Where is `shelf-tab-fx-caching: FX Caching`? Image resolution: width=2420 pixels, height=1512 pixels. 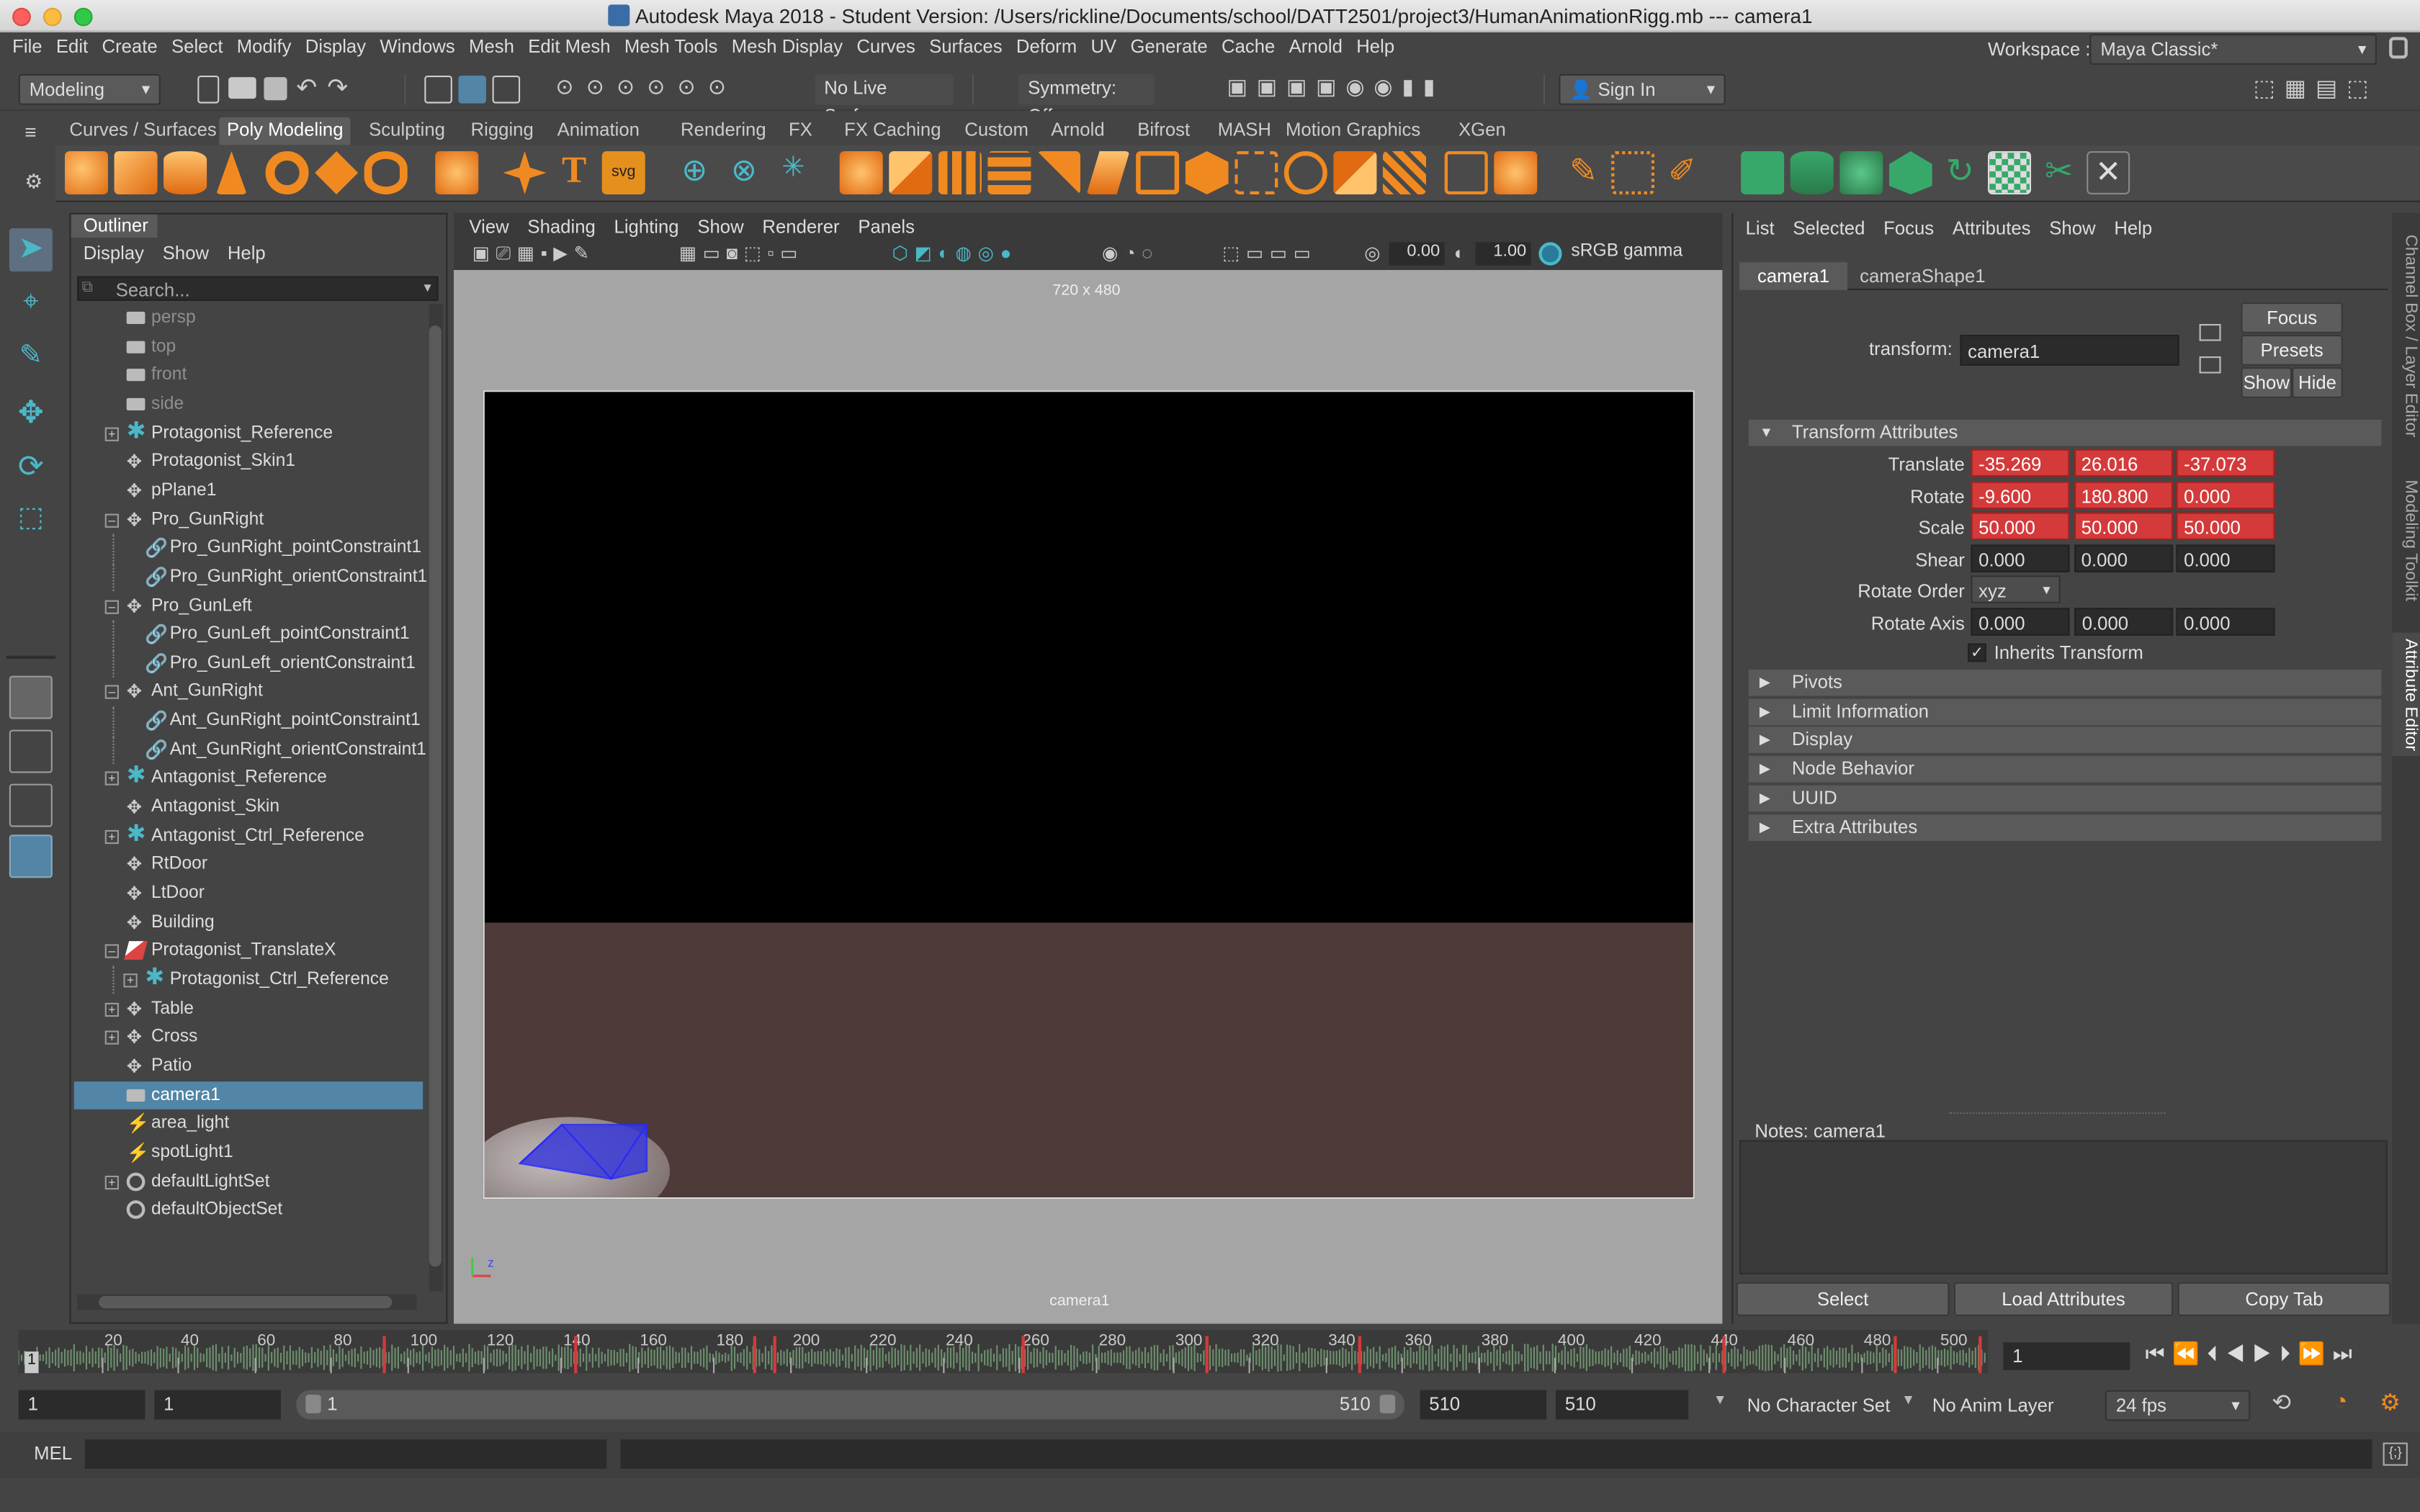
shelf-tab-fx-caching: FX Caching is located at coordinates (893, 131).